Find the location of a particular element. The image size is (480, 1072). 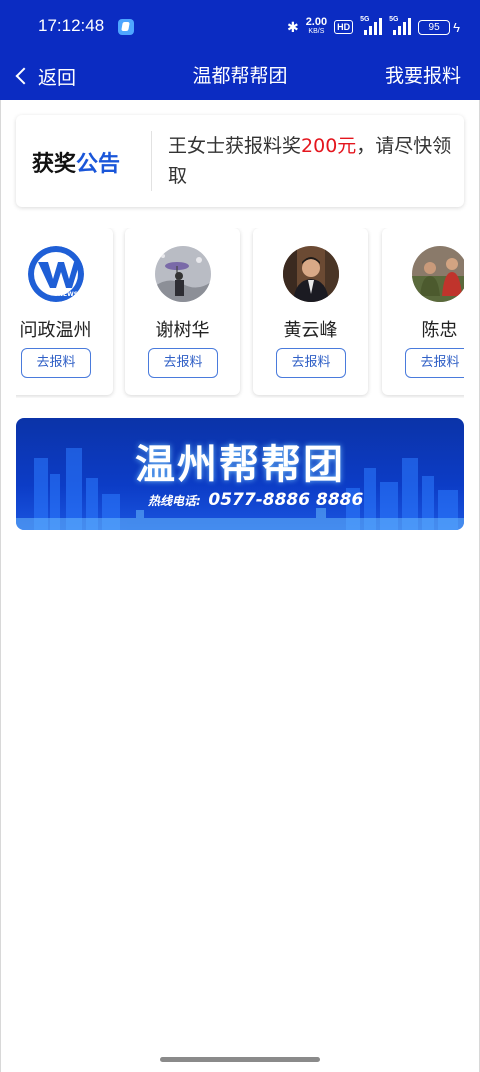

reporter-name: 黄云峰 is located at coordinates (310, 330).